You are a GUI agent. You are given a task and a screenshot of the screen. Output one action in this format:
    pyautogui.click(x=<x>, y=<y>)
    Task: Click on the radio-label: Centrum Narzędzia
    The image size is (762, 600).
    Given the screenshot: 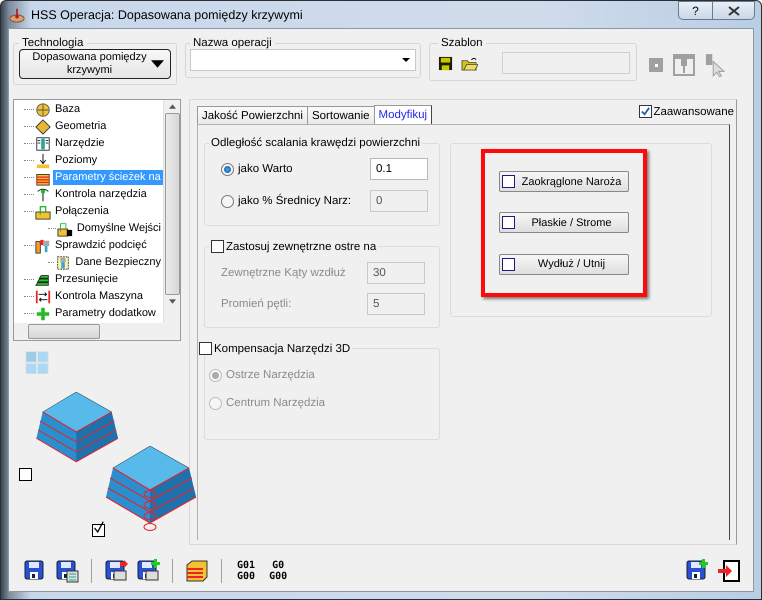 What is the action you would take?
    pyautogui.click(x=276, y=403)
    